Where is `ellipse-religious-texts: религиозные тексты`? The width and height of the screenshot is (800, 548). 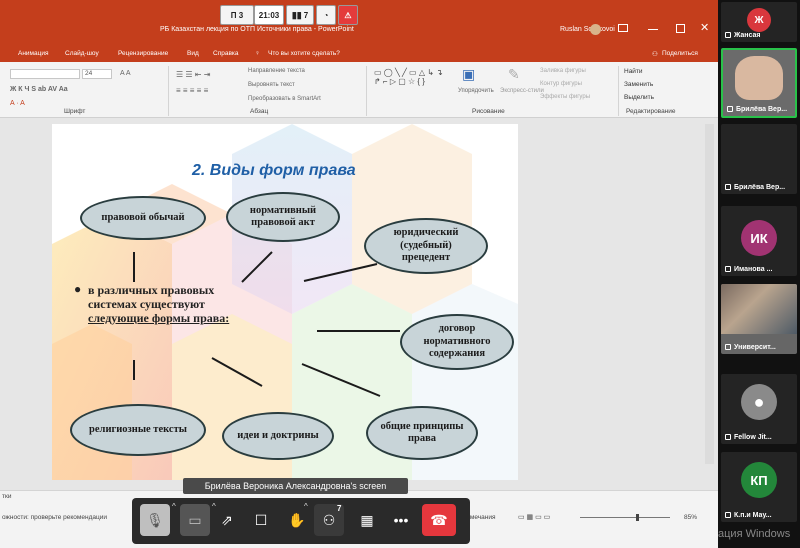
ellipse-religious-texts: религиозные тексты is located at coordinates (138, 430).